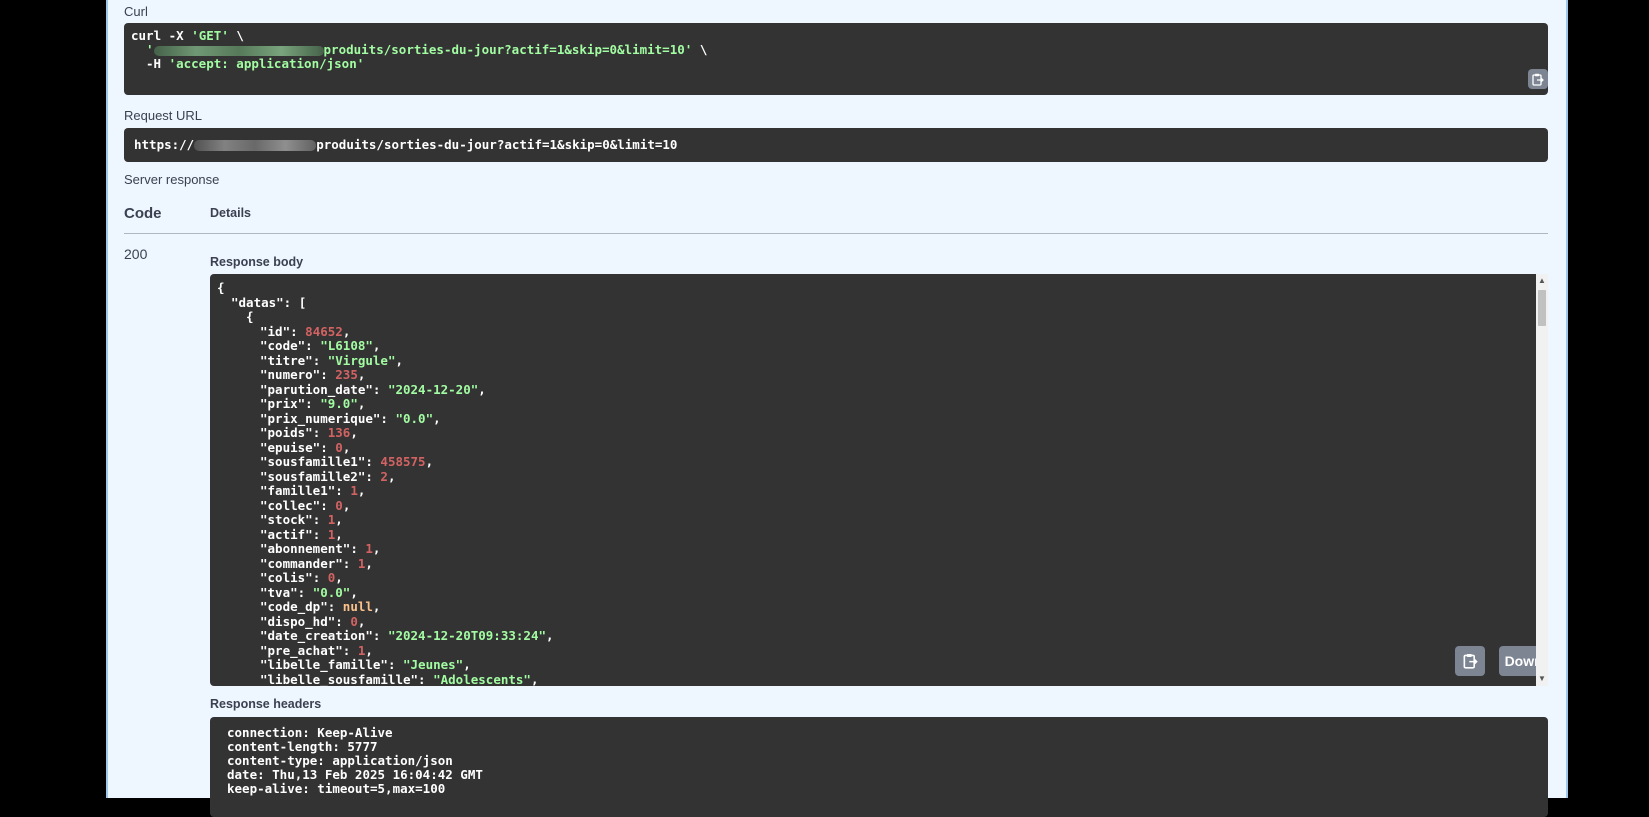 The width and height of the screenshot is (1649, 817). I want to click on json-key: "prix", so click(283, 403).